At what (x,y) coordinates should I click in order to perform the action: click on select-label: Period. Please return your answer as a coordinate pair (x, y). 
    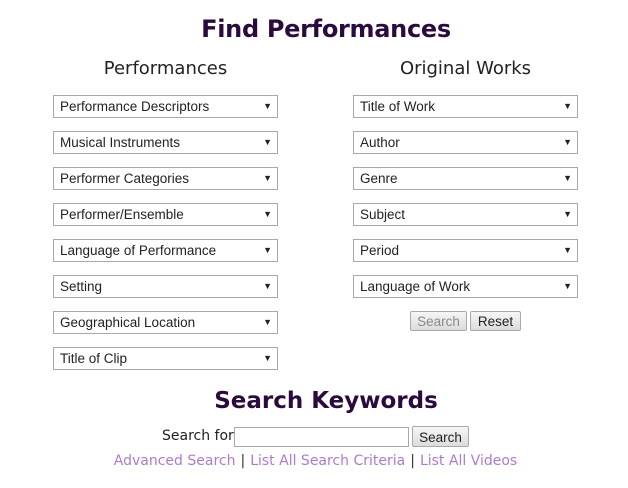
    Looking at the image, I should click on (380, 250).